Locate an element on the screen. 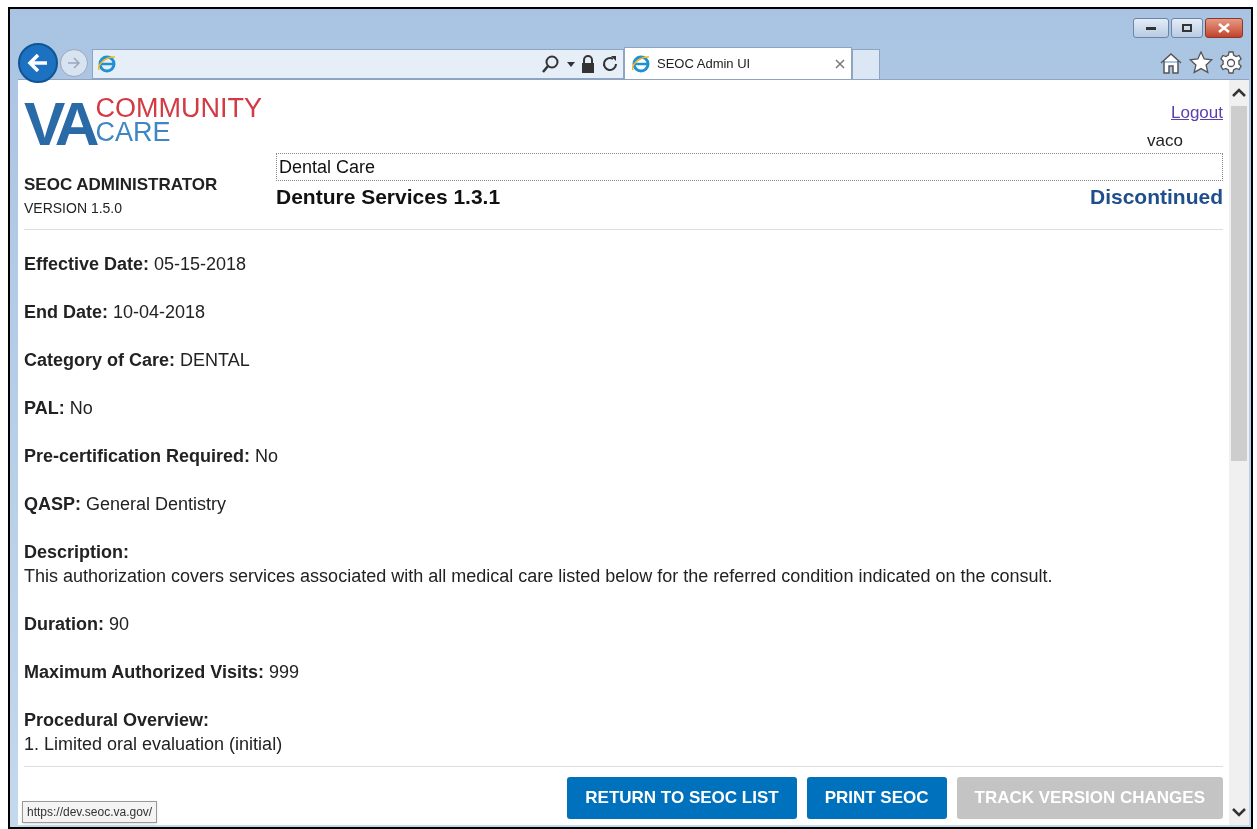 The width and height of the screenshot is (1257, 829). minimize-button is located at coordinates (1151, 28).